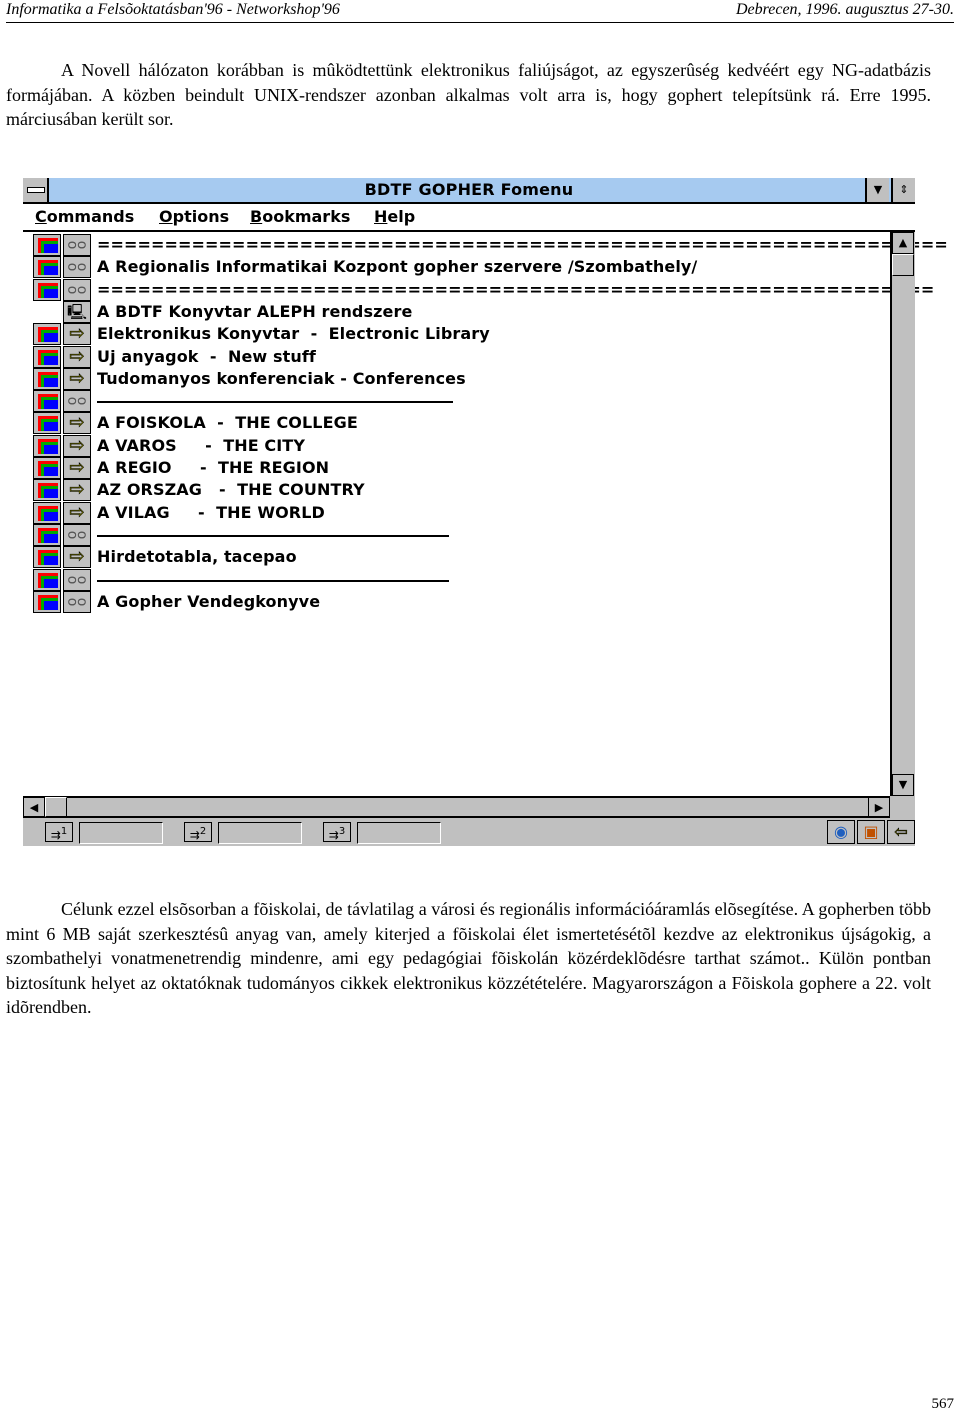 The image size is (960, 1414). Describe the element at coordinates (194, 216) in the screenshot. I see `menu-options: Options` at that location.